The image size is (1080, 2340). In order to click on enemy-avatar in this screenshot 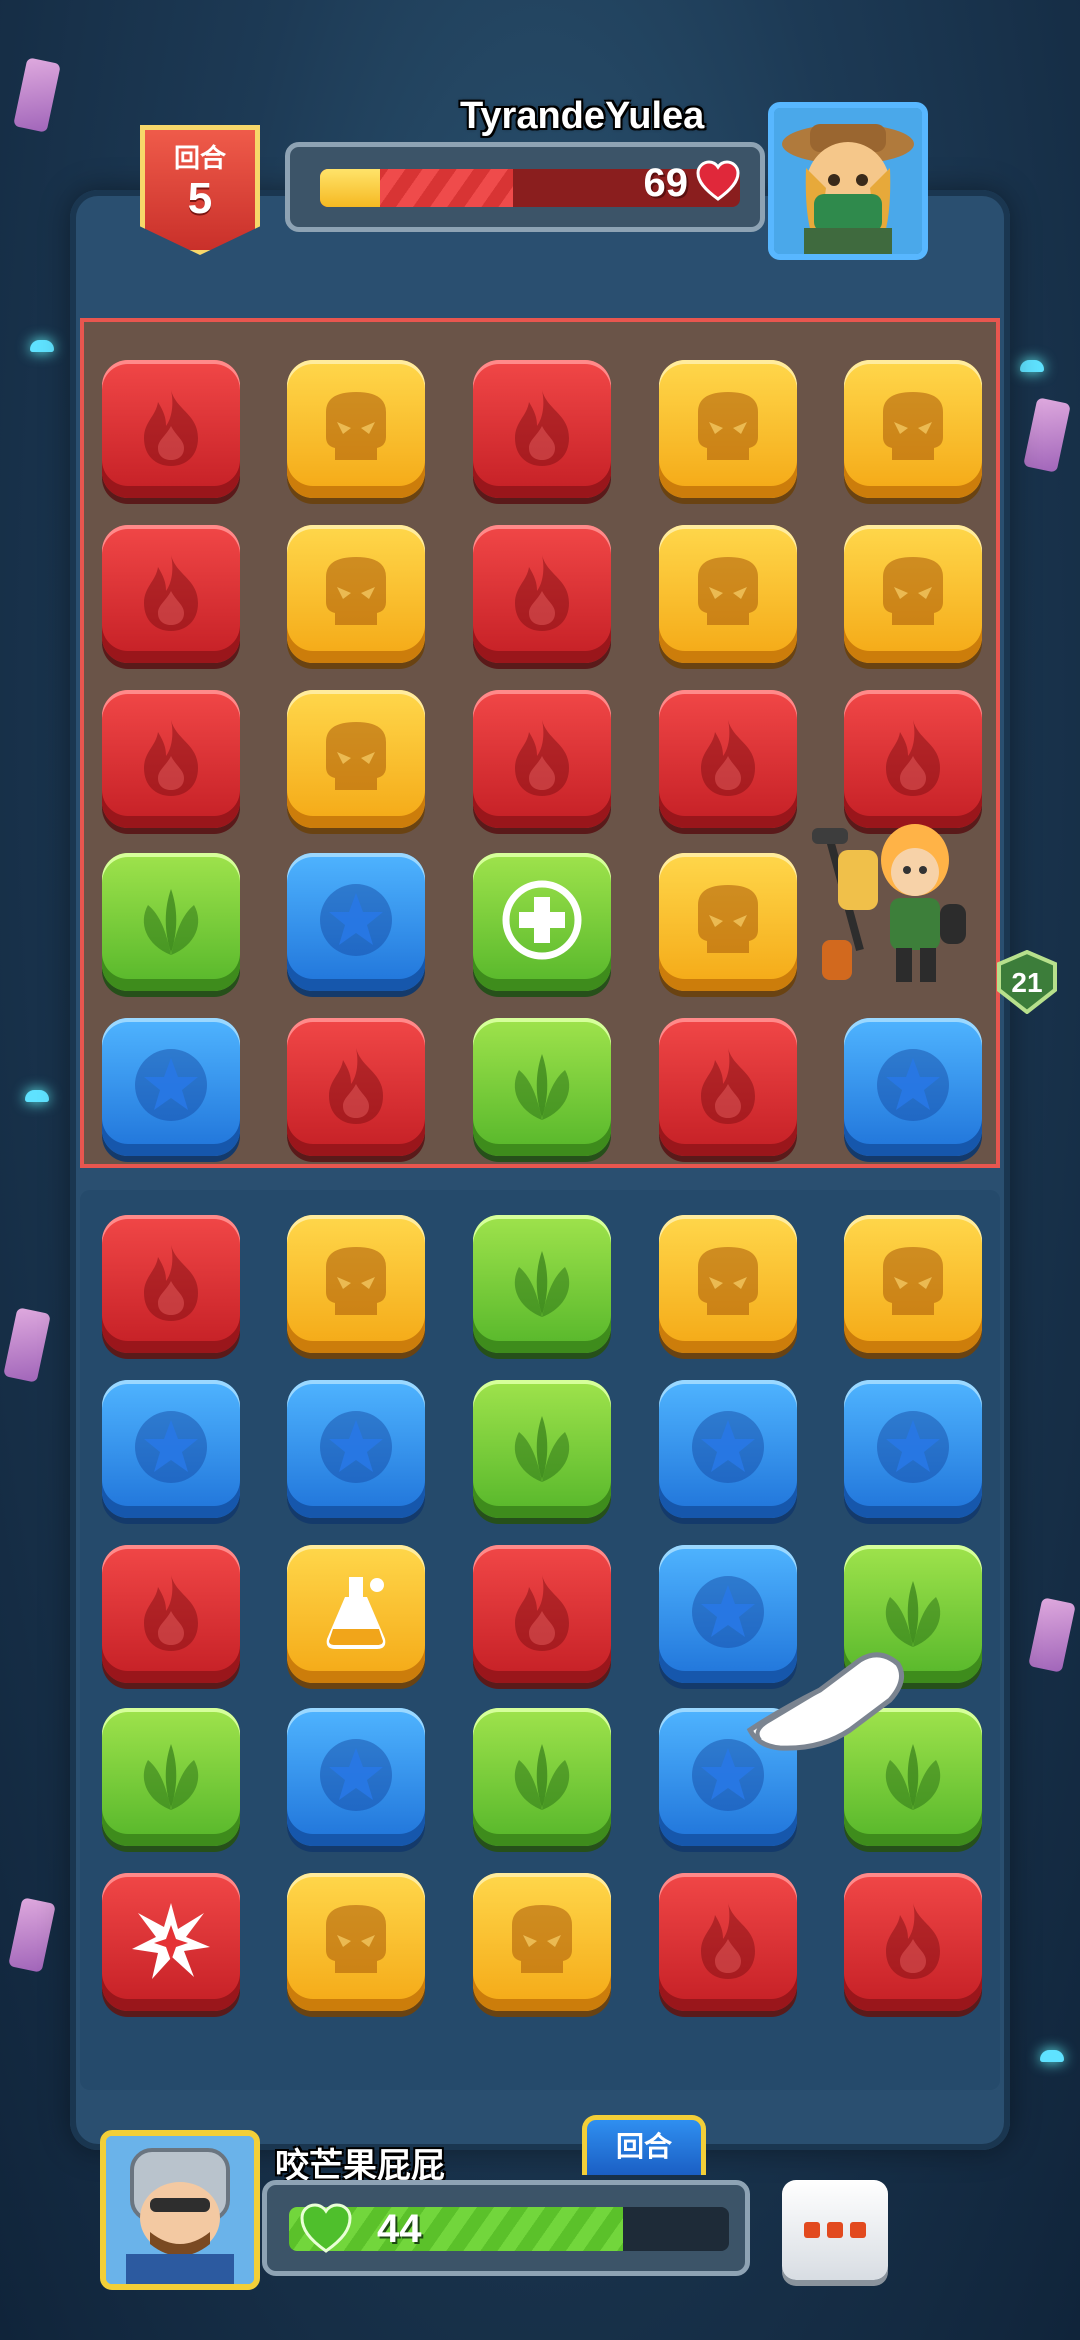, I will do `click(848, 181)`.